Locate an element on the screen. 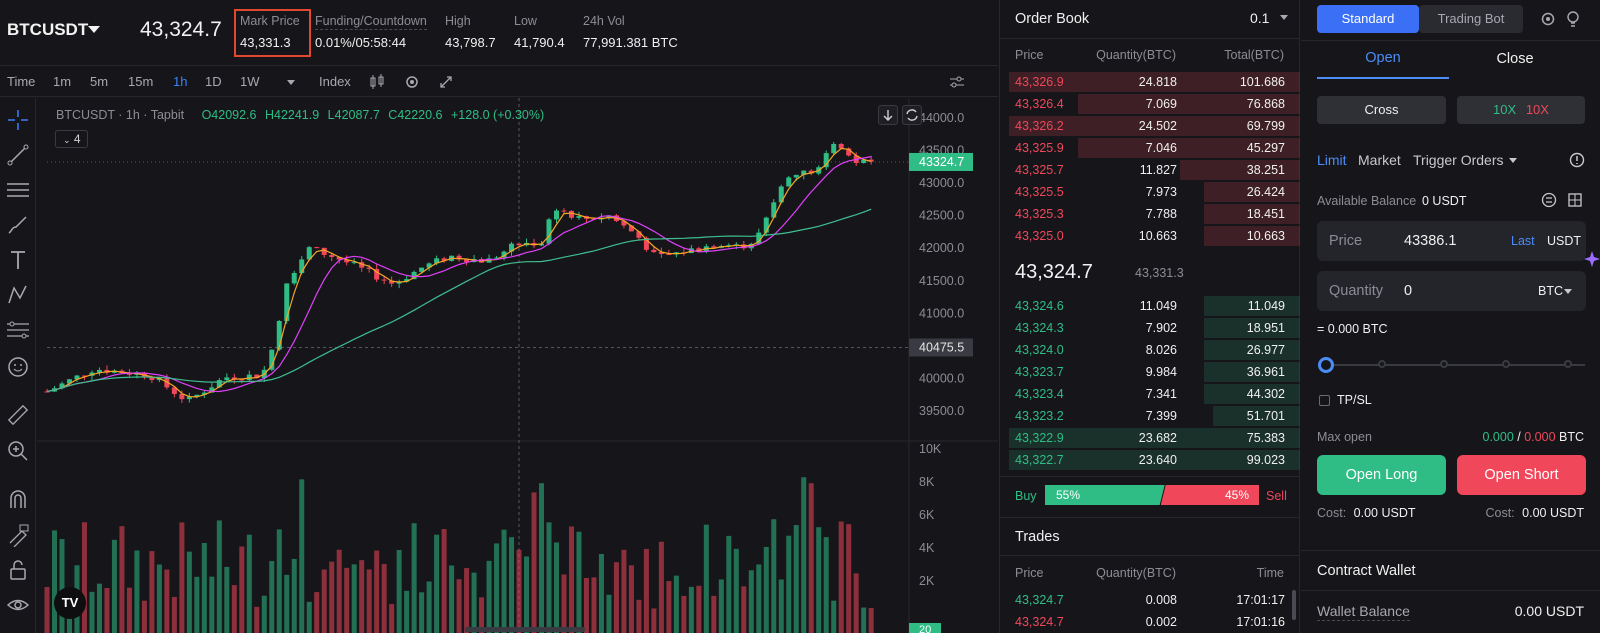 This screenshot has height=633, width=1600. tf-1h: 1h is located at coordinates (180, 81).